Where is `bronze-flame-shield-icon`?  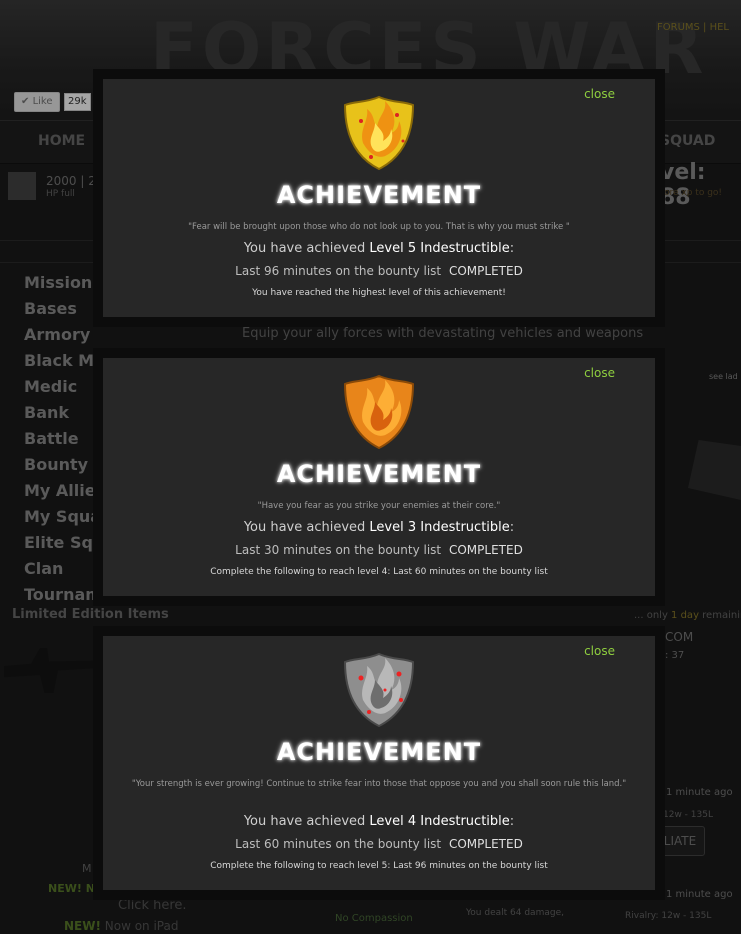 bronze-flame-shield-icon is located at coordinates (379, 412).